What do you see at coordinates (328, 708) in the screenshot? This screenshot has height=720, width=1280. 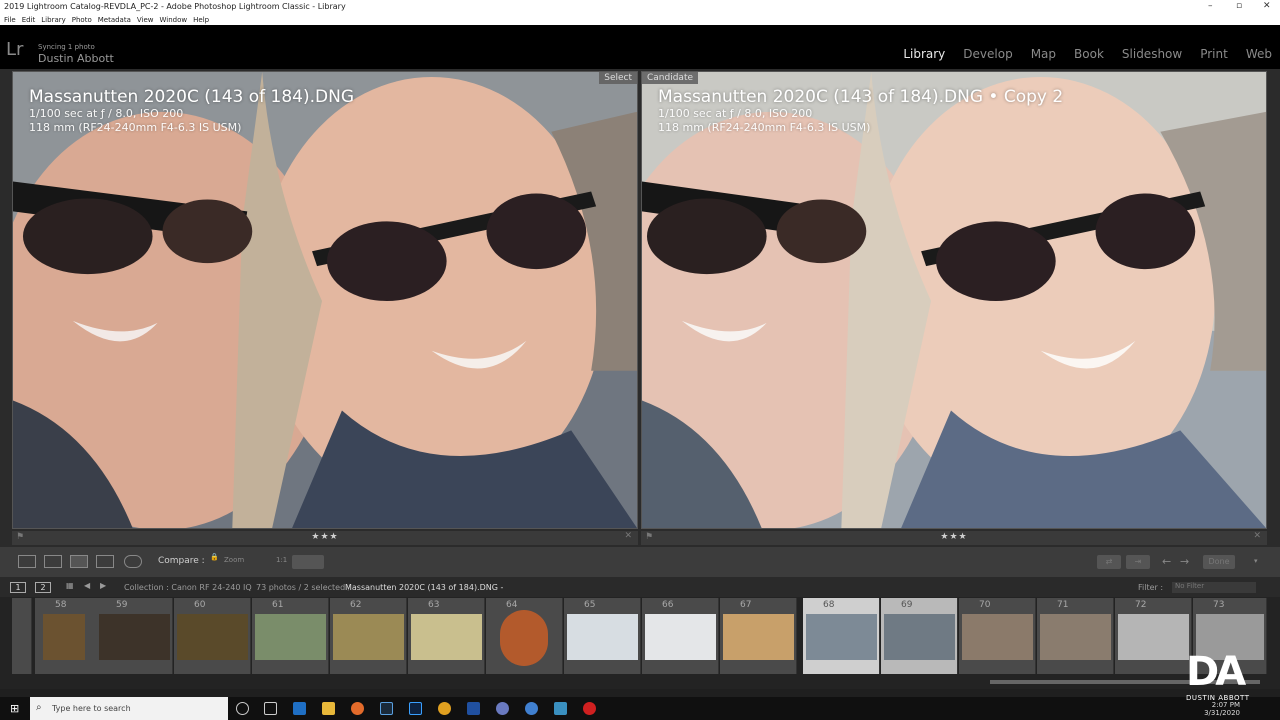 I see `file-explorer-icon` at bounding box center [328, 708].